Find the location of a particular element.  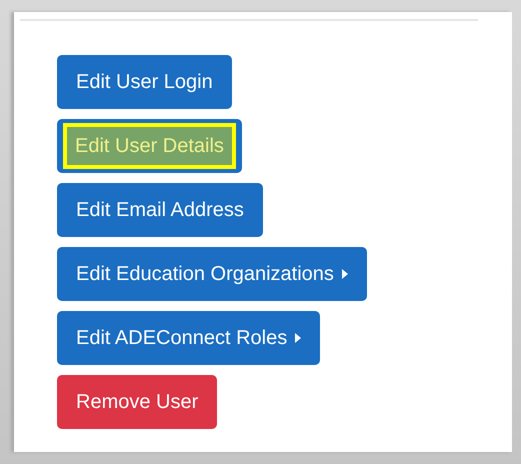

action-button: Edit Email Address is located at coordinates (160, 210).